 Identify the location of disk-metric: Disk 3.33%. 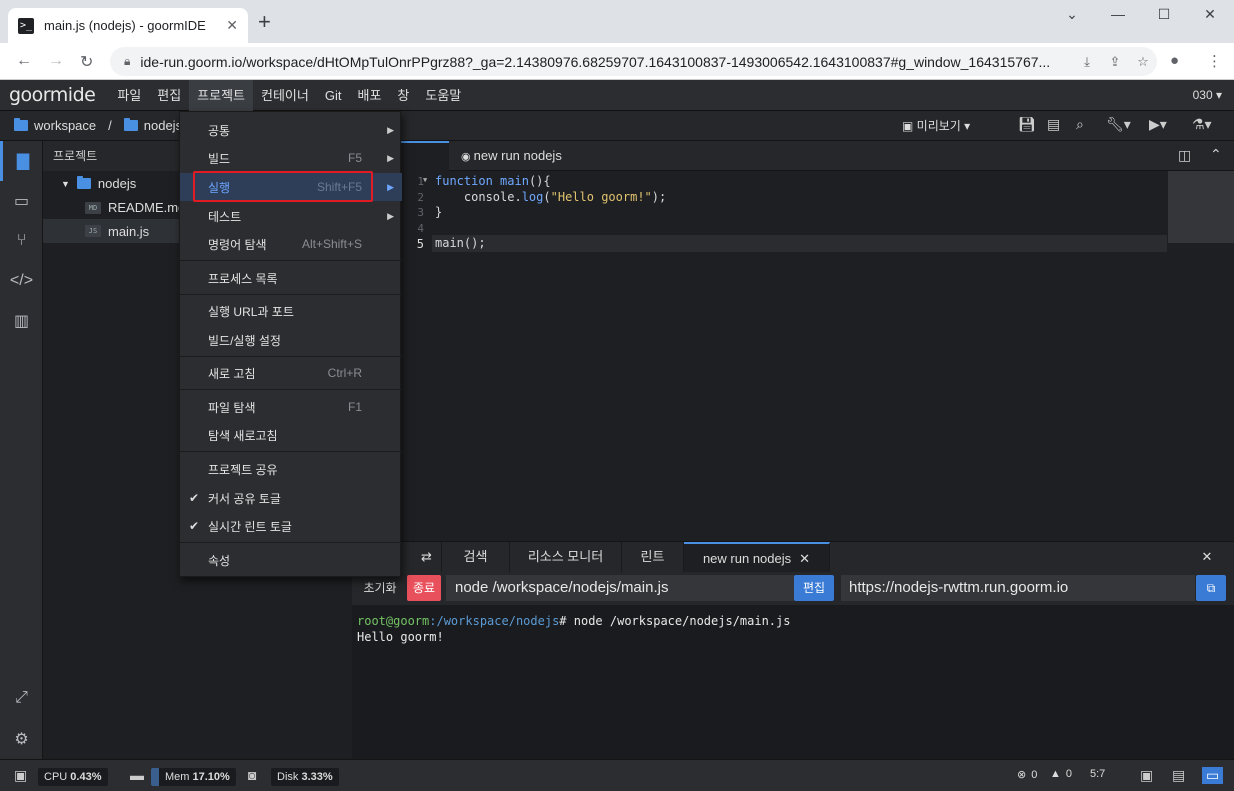
(305, 777).